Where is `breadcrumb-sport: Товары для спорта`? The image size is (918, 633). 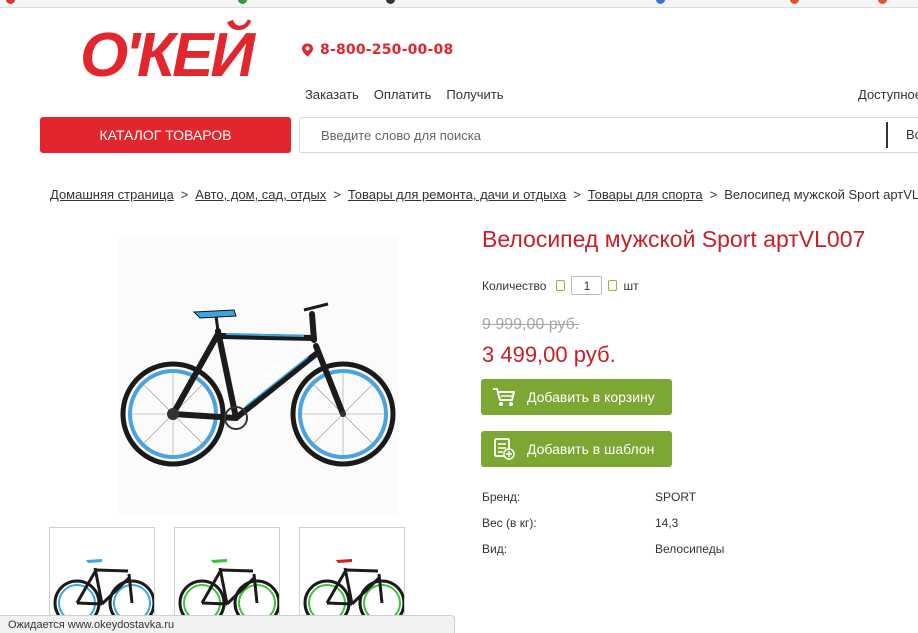
breadcrumb-sport: Товары для спорта is located at coordinates (645, 194).